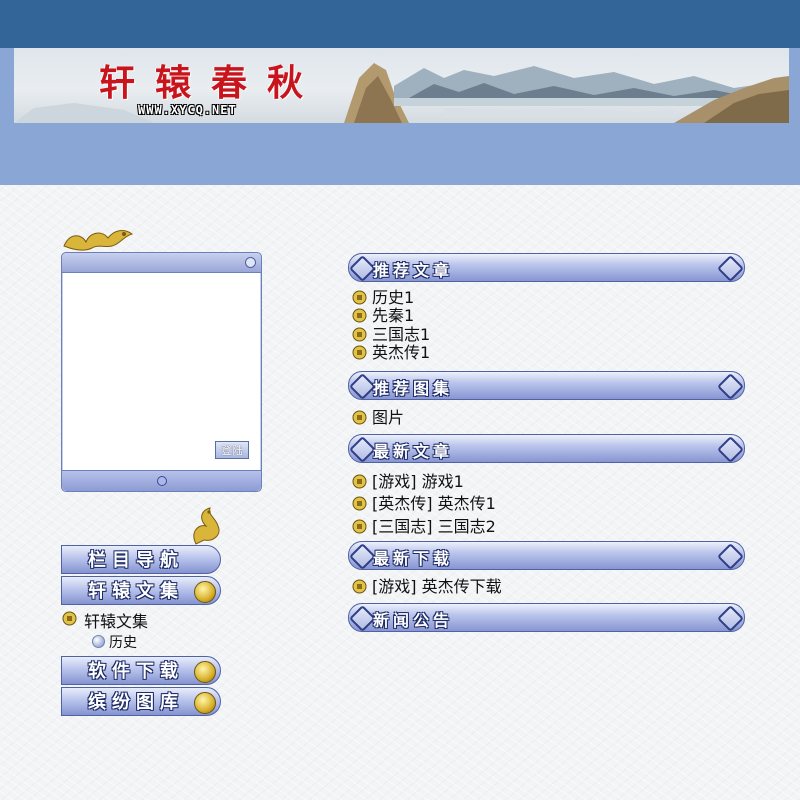 The image size is (800, 800). What do you see at coordinates (434, 503) in the screenshot?
I see `list-item-label: [英杰传] 英杰传1` at bounding box center [434, 503].